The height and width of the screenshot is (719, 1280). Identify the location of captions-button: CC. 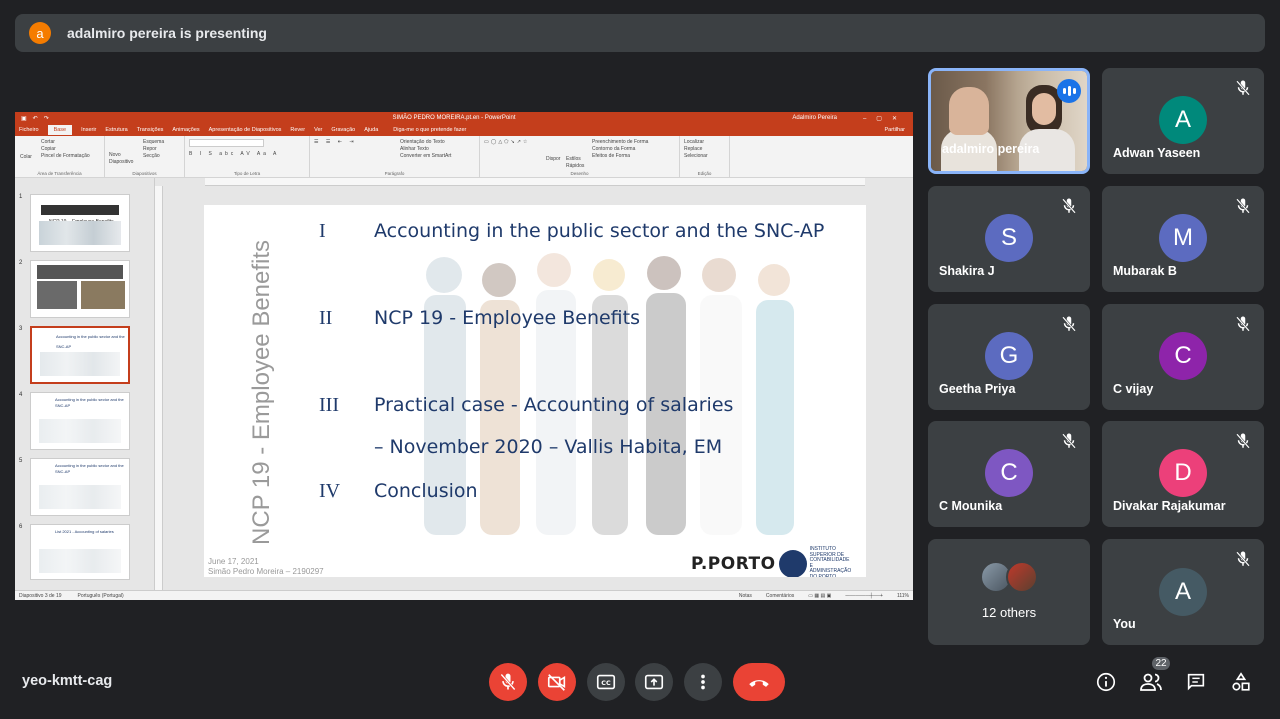
(606, 682).